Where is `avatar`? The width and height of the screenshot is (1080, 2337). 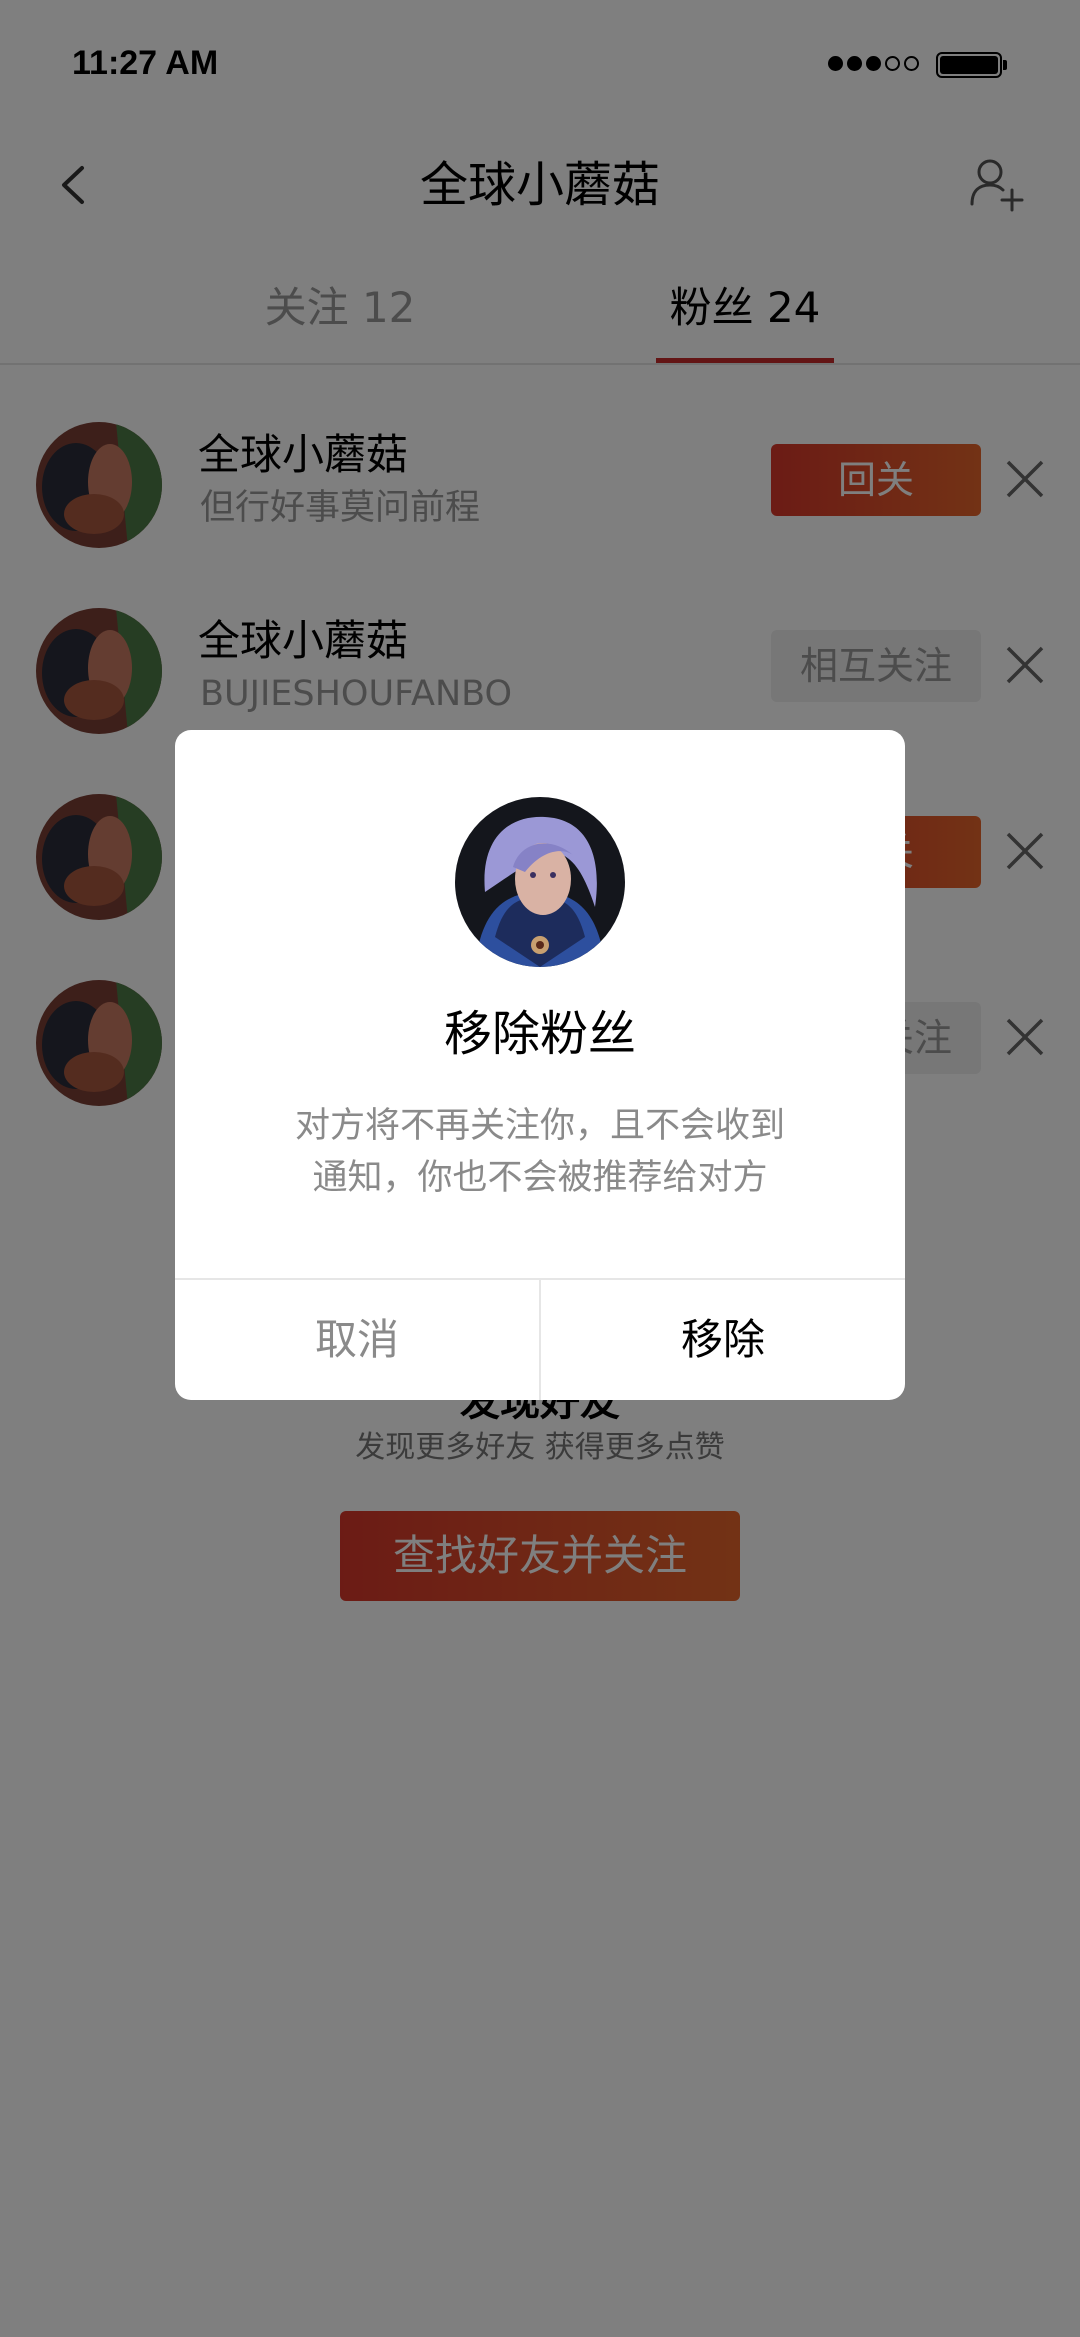 avatar is located at coordinates (540, 882).